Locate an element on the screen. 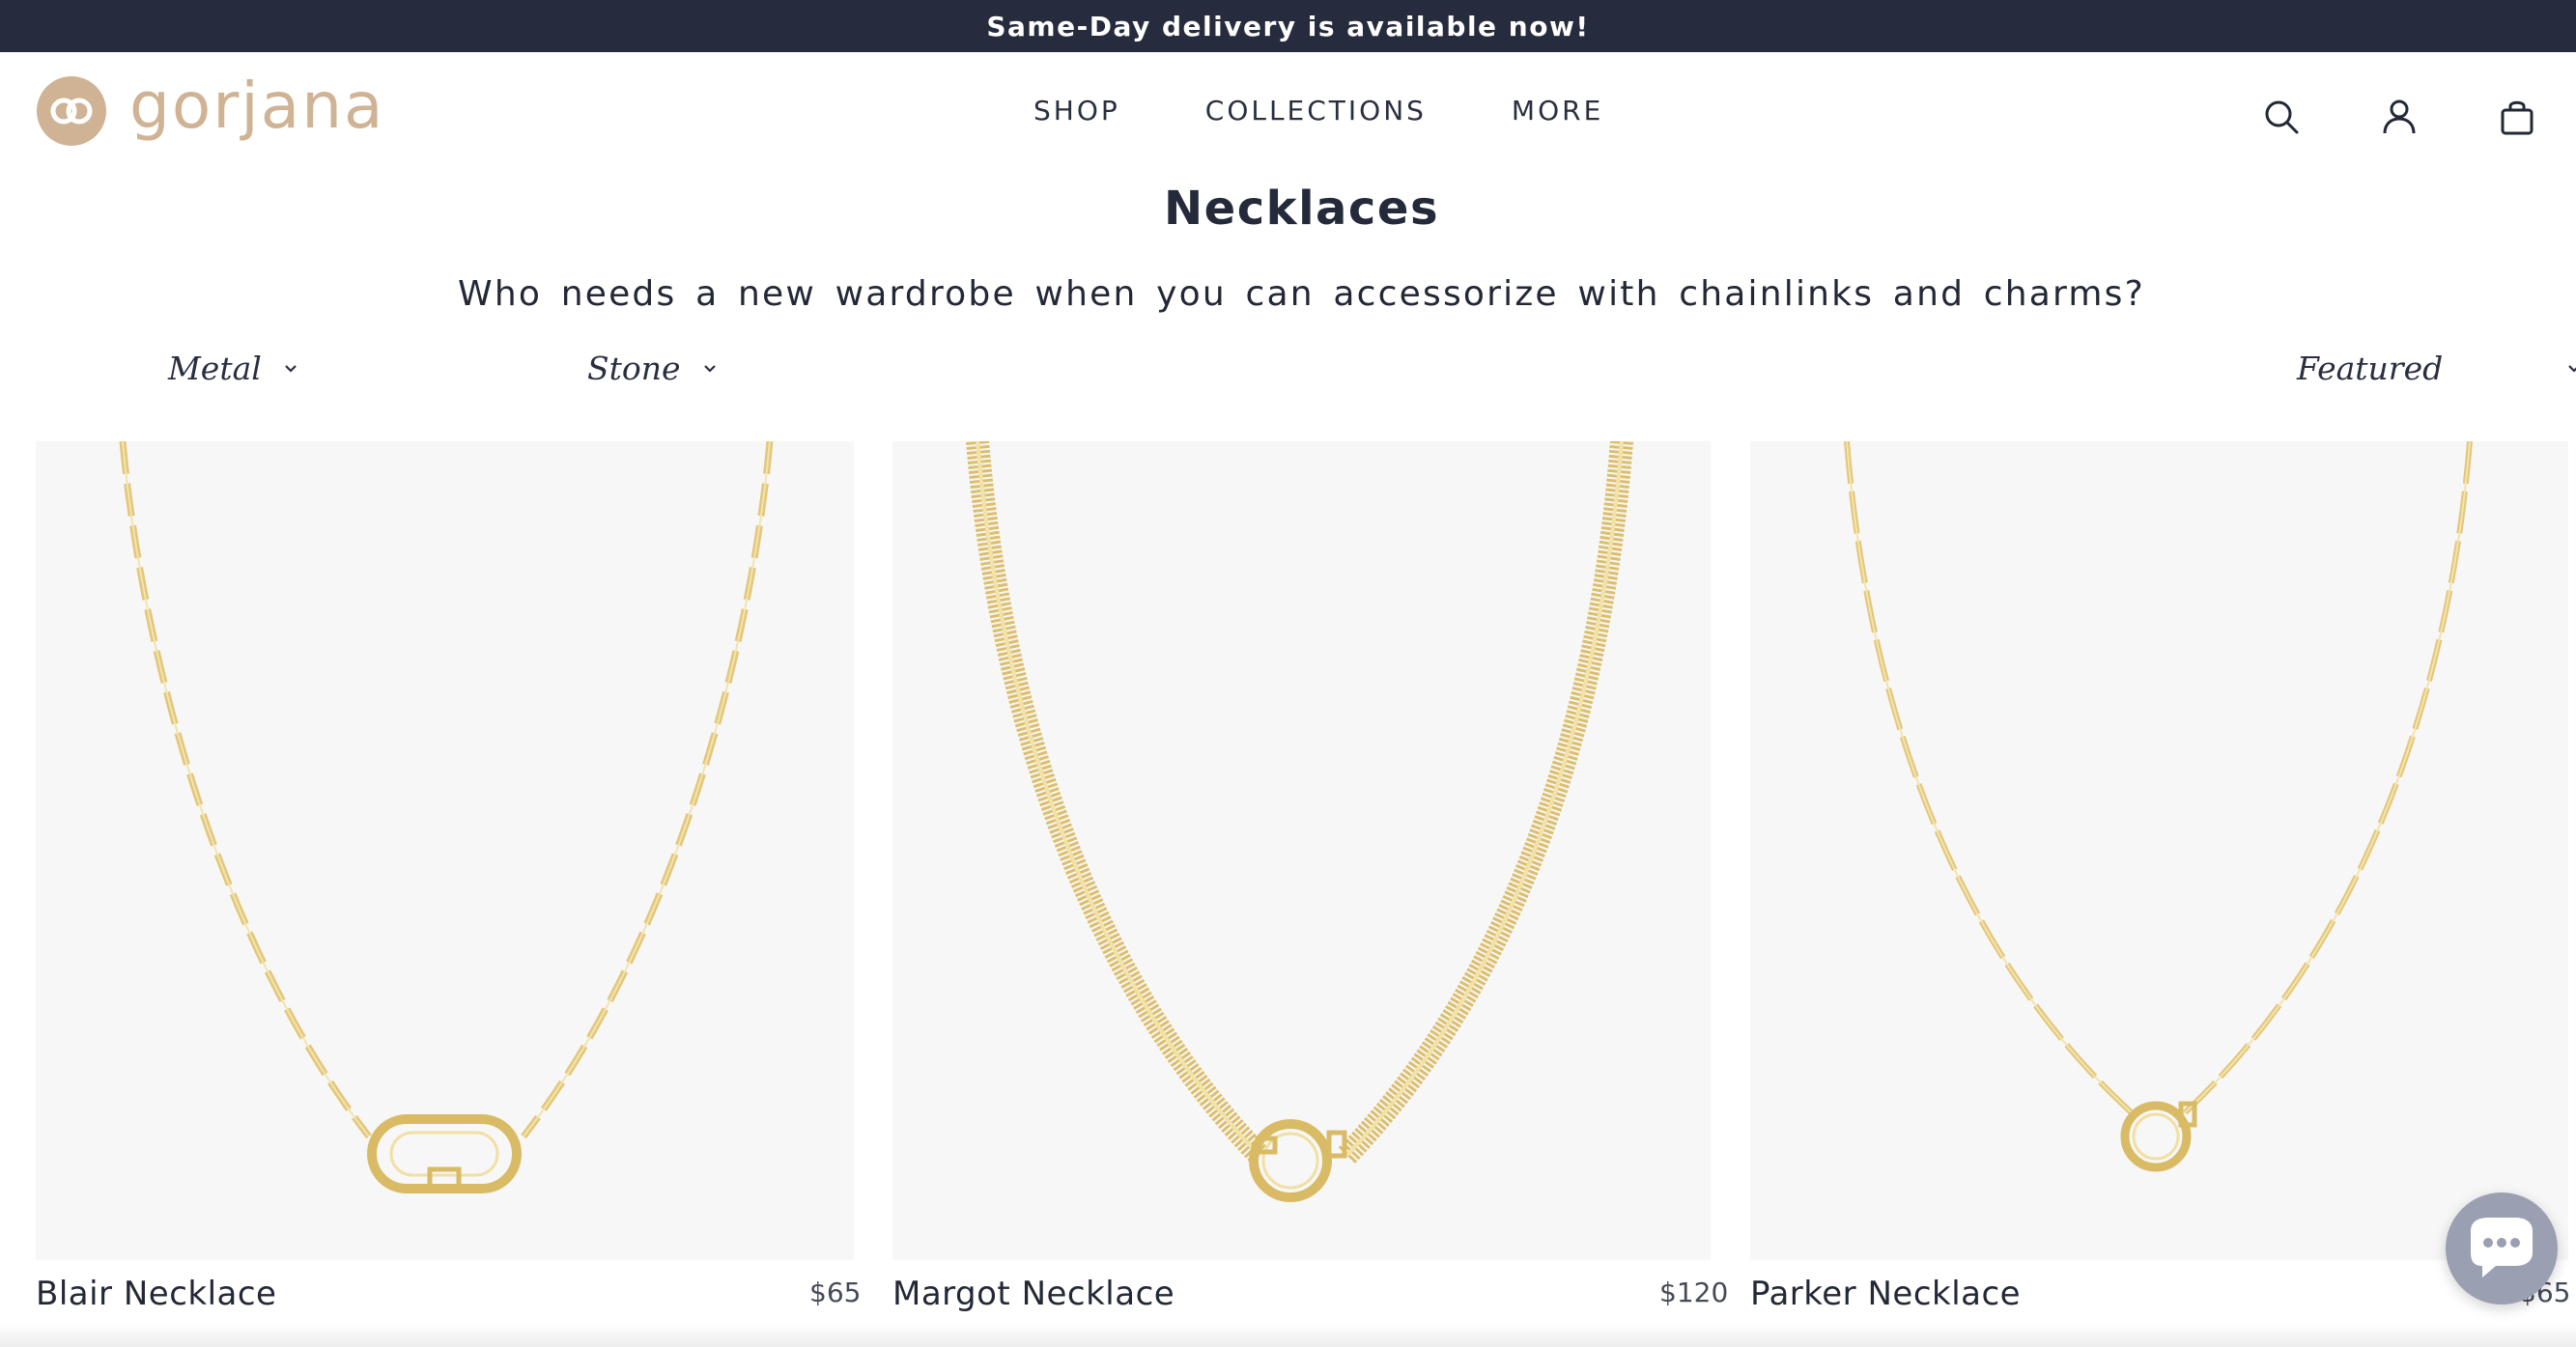 The image size is (2576, 1347). sort-dropdown: Featured is located at coordinates (2436, 368).